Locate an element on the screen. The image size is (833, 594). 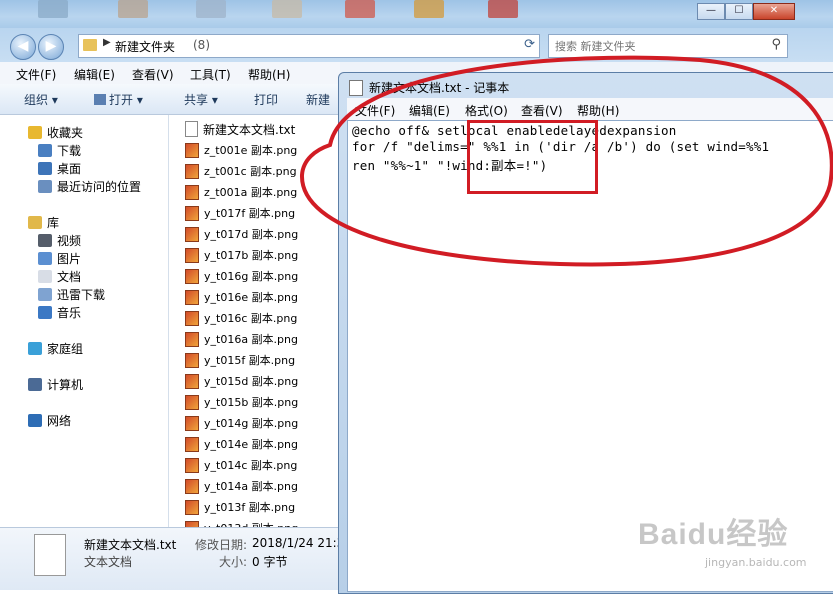
new-folder-button: 新建 is located at coordinates (318, 99).